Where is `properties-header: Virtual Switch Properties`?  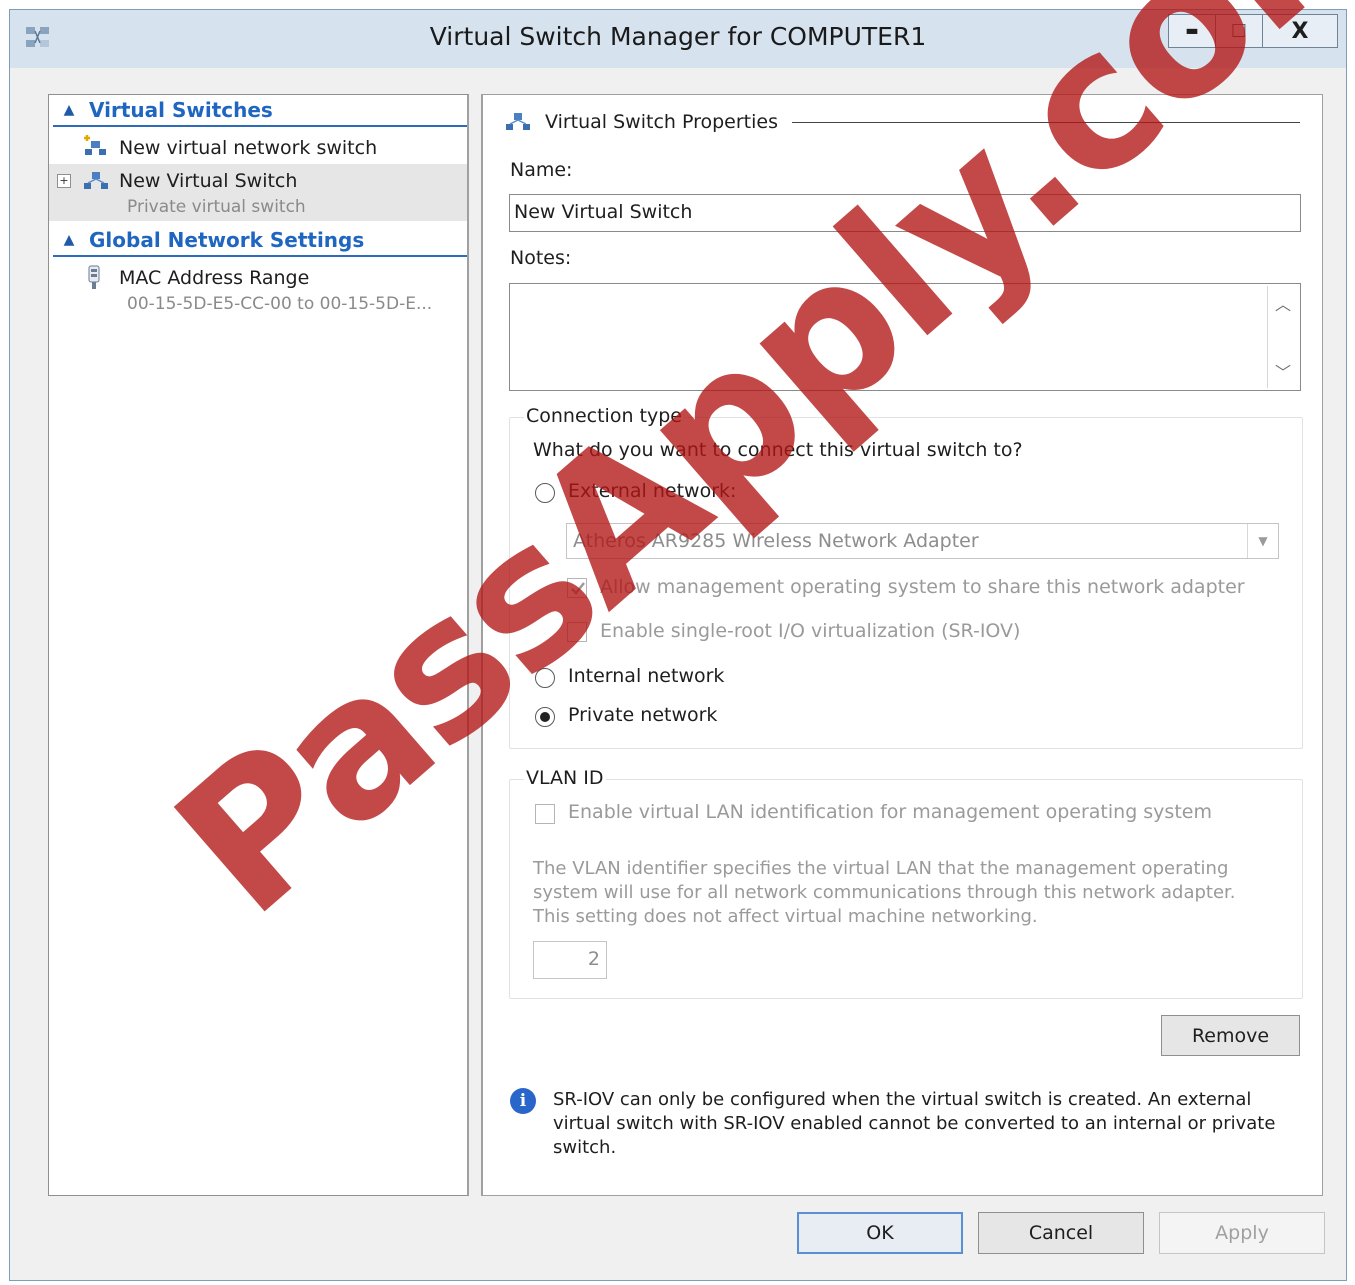 properties-header: Virtual Switch Properties is located at coordinates (901, 122).